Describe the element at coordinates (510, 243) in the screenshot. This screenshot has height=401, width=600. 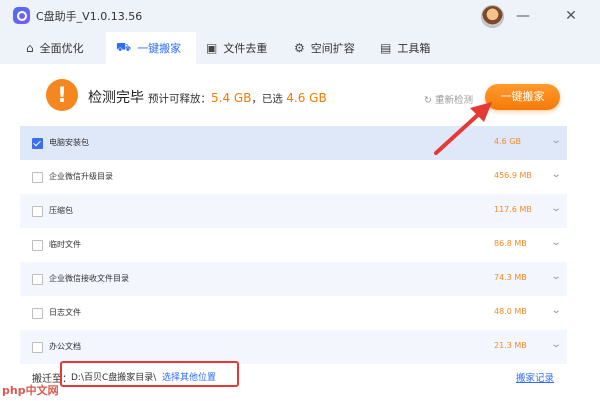
I see `item-size: 86.8 MB` at that location.